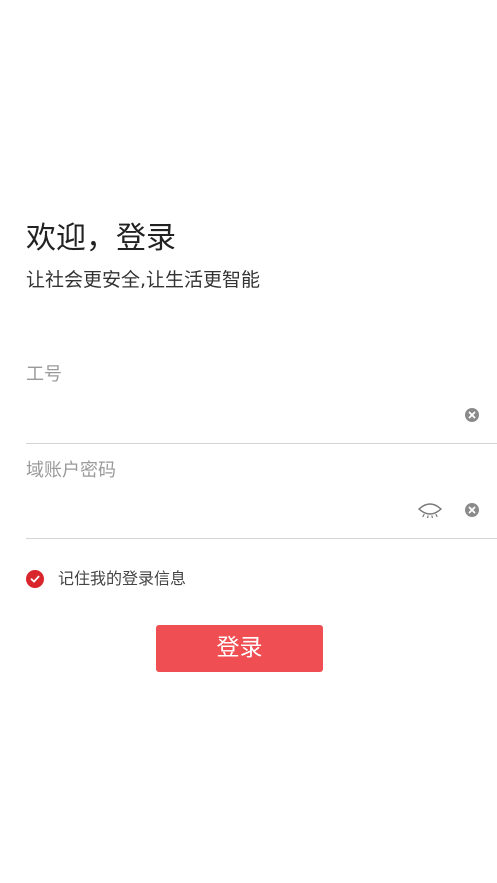  Describe the element at coordinates (261, 443) in the screenshot. I see `employee-id-divider` at that location.